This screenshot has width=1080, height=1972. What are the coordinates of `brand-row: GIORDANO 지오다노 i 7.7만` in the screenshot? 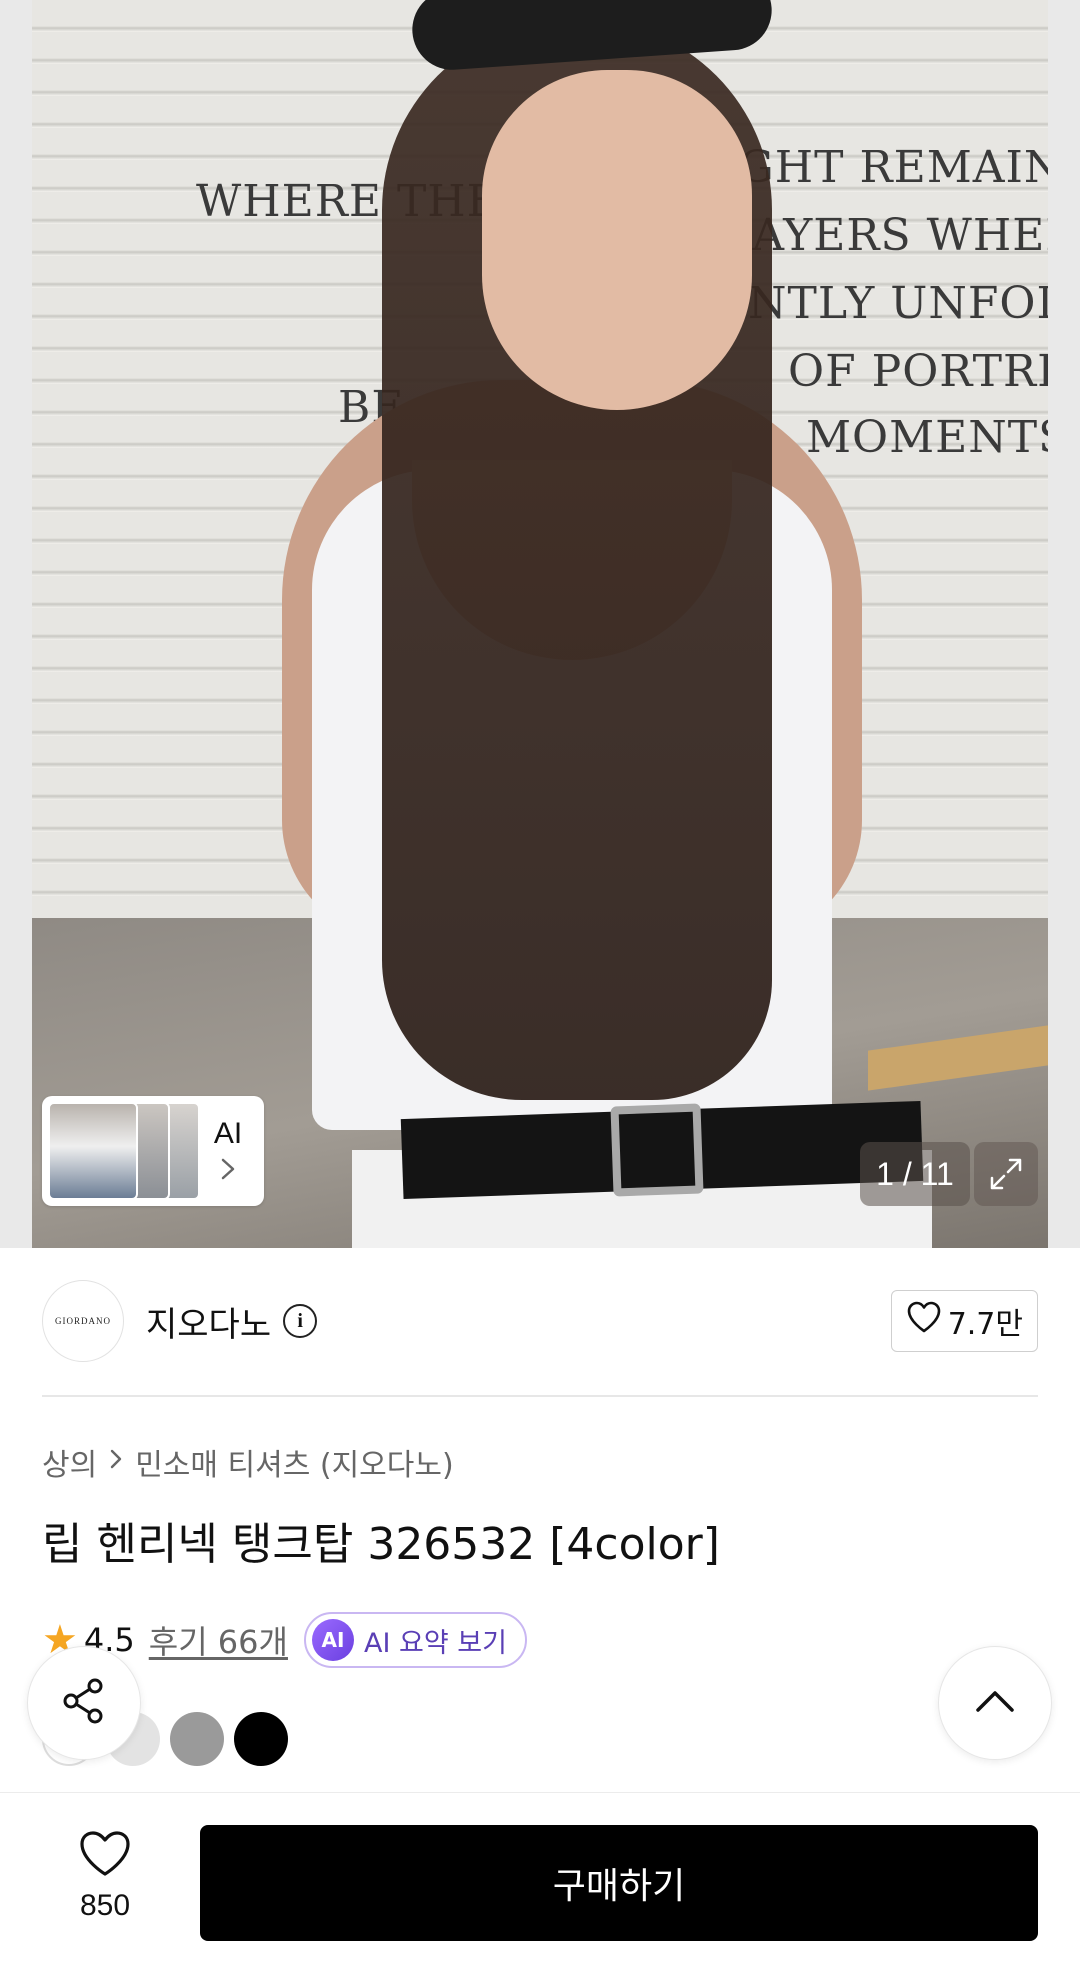 It's located at (540, 1321).